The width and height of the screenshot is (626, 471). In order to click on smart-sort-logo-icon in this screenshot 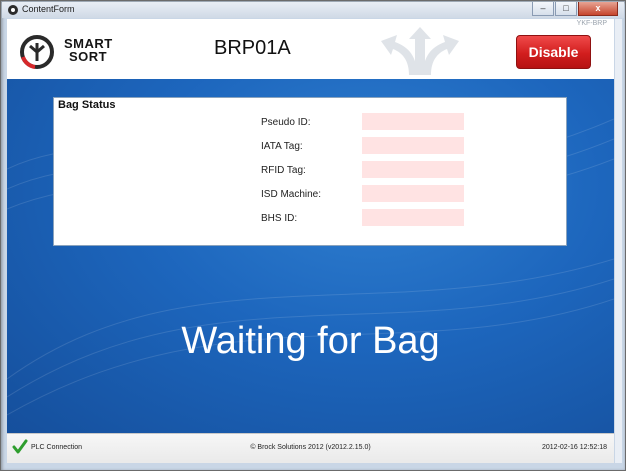, I will do `click(37, 52)`.